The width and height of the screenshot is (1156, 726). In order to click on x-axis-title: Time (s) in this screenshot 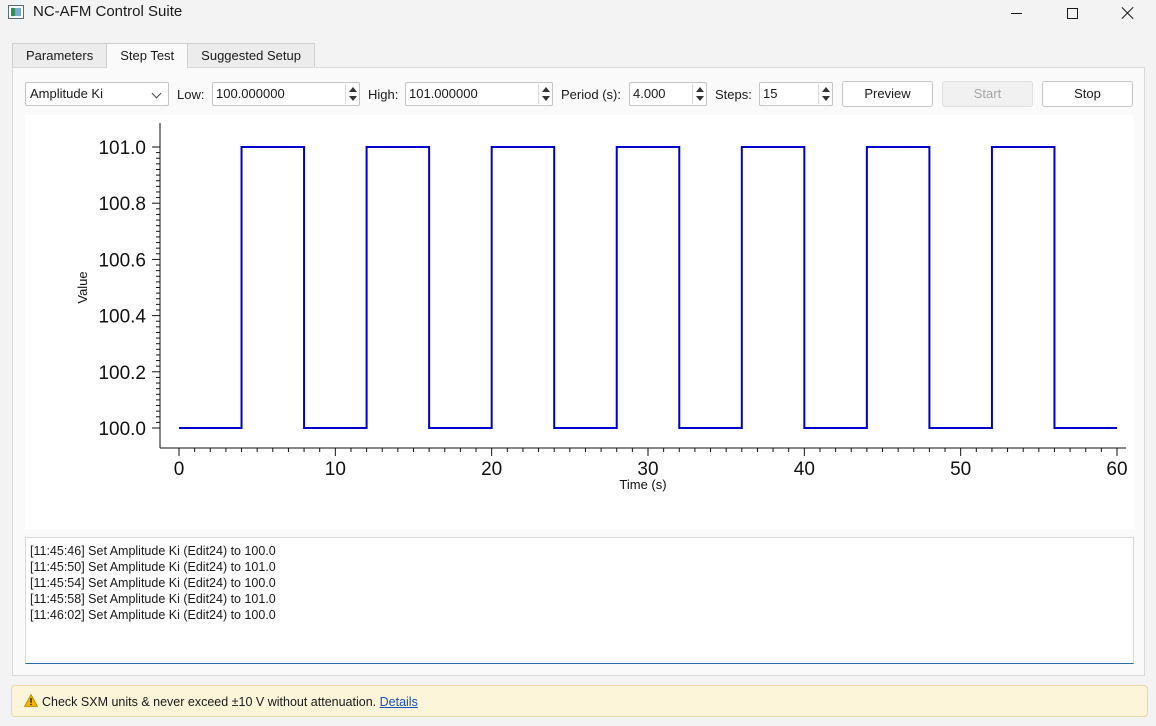, I will do `click(642, 484)`.